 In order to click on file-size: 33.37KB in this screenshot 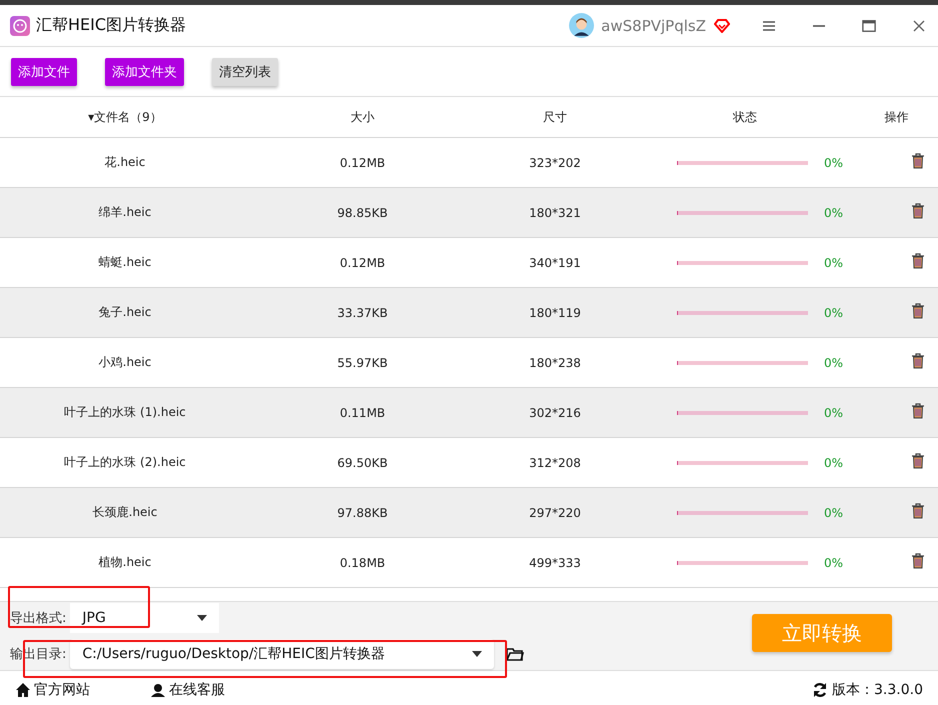, I will do `click(362, 313)`.